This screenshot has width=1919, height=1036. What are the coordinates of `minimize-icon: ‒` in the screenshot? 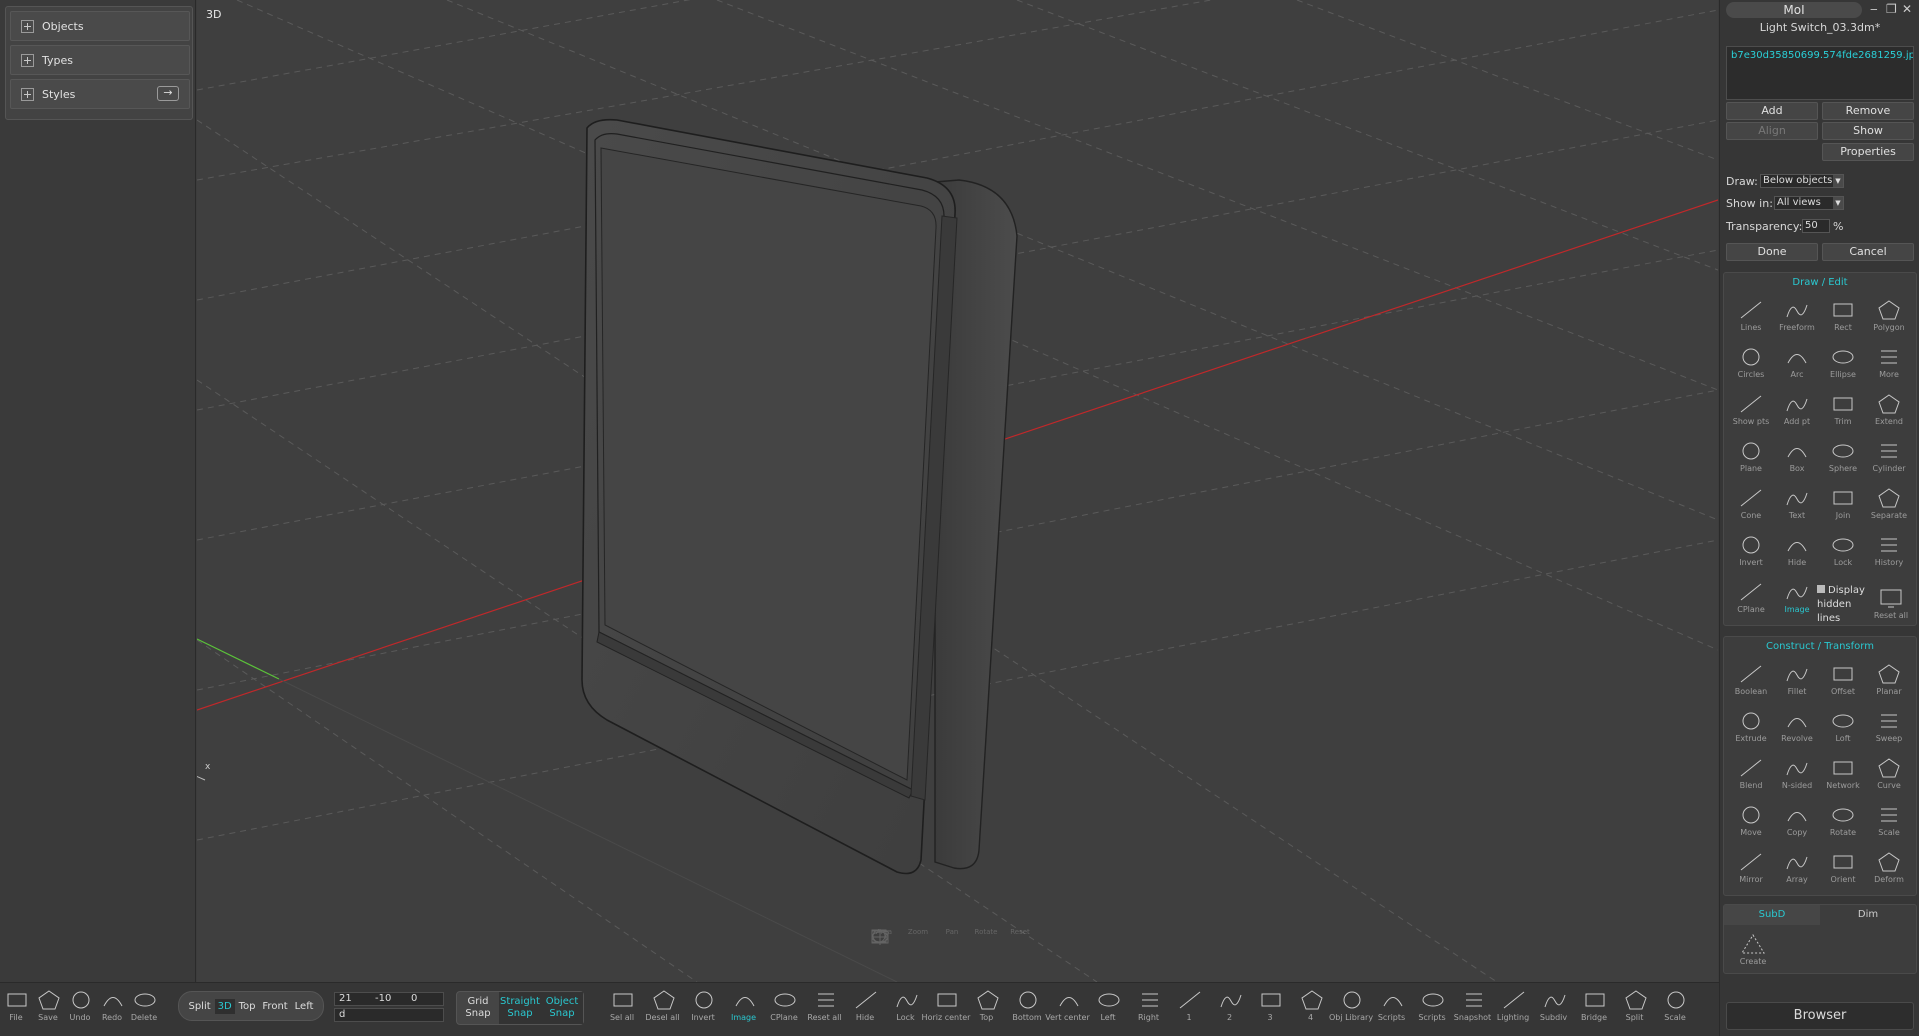 It's located at (1874, 9).